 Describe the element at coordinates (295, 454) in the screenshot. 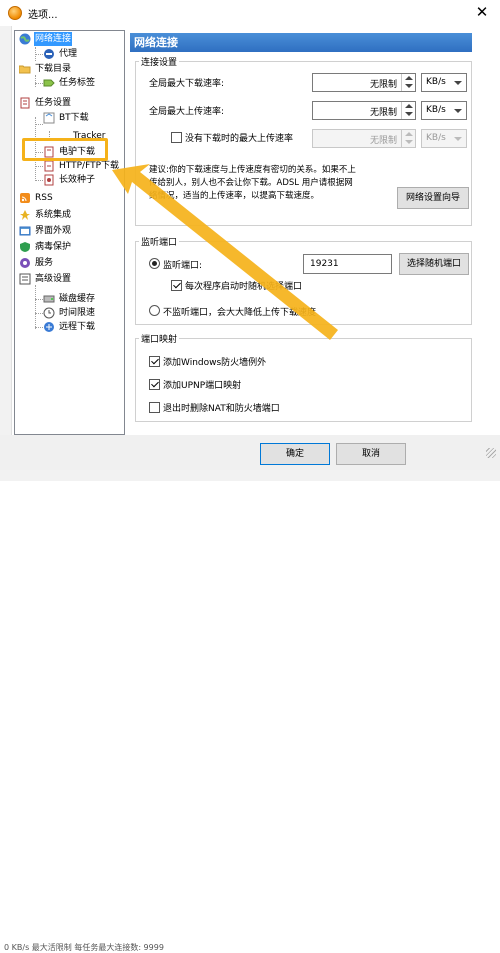

I see `ok-button: 确定` at that location.